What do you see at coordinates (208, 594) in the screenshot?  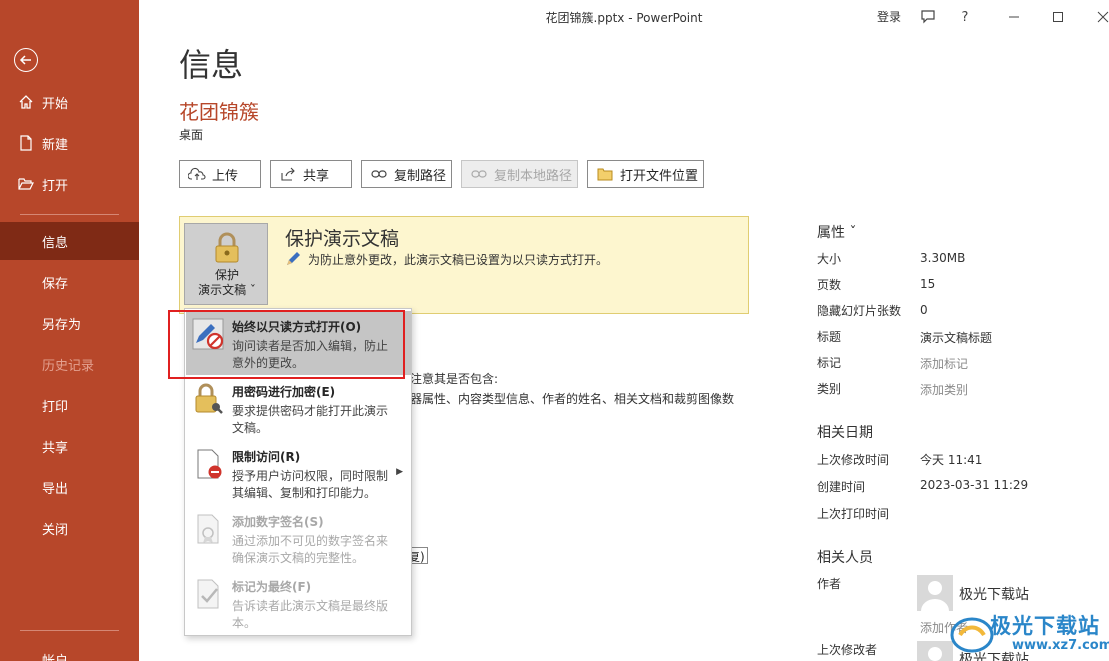 I see `mark-final-icon` at bounding box center [208, 594].